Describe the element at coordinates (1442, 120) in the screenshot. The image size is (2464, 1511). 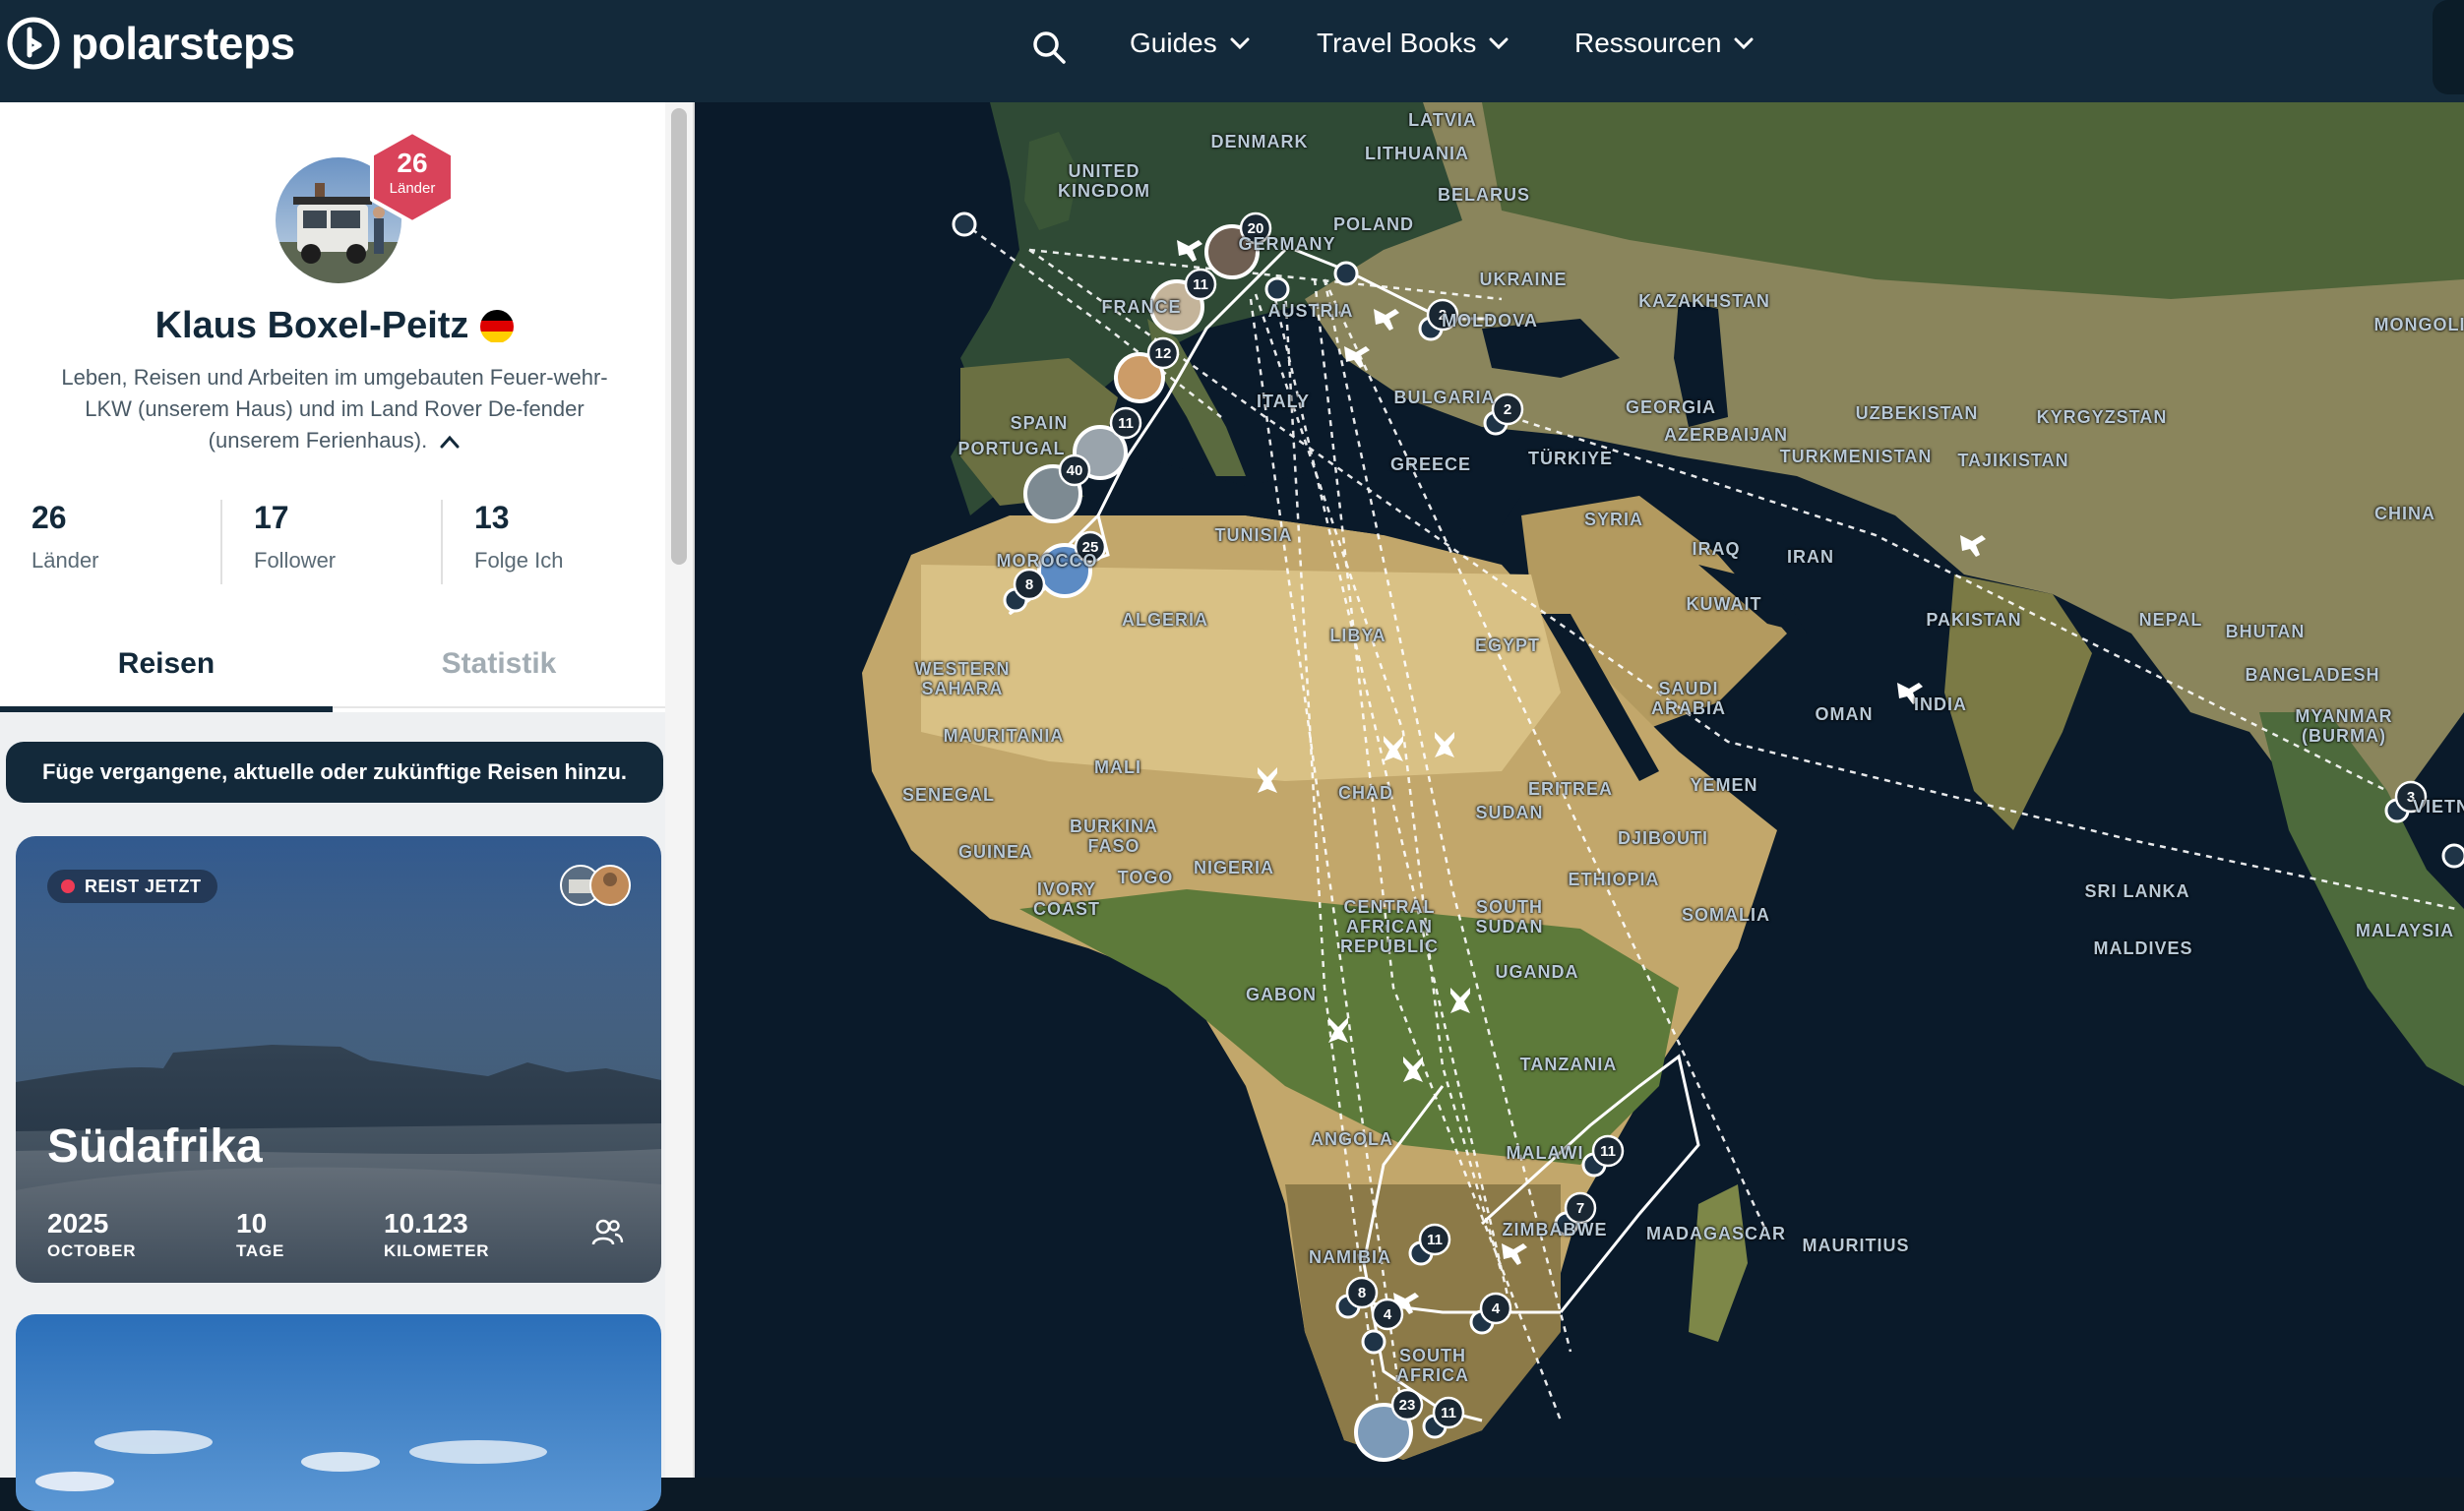
I see `map-country-label: LATVIA` at that location.